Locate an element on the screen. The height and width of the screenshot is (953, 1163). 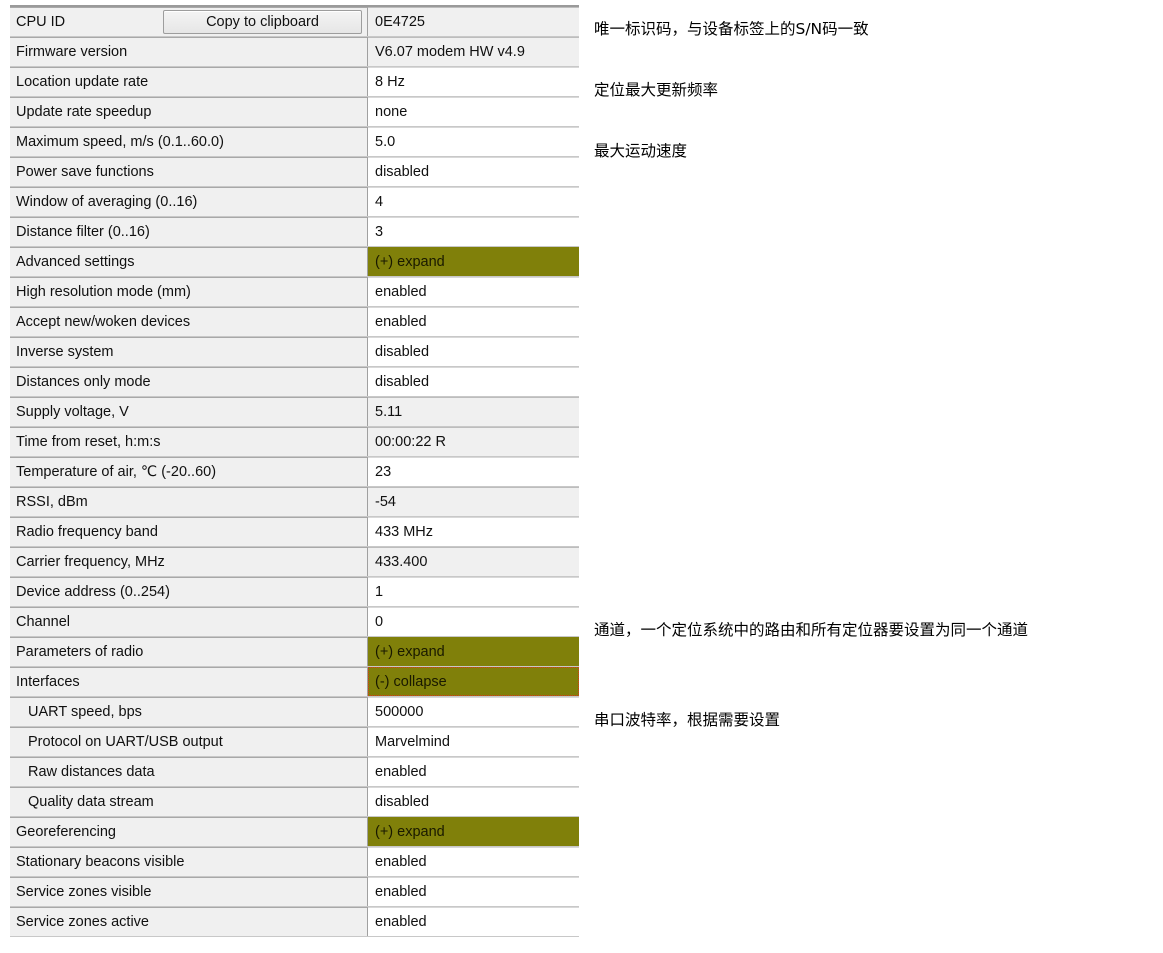
table-row: Carrier frequency, MHz 433.400 is located at coordinates (294, 562).